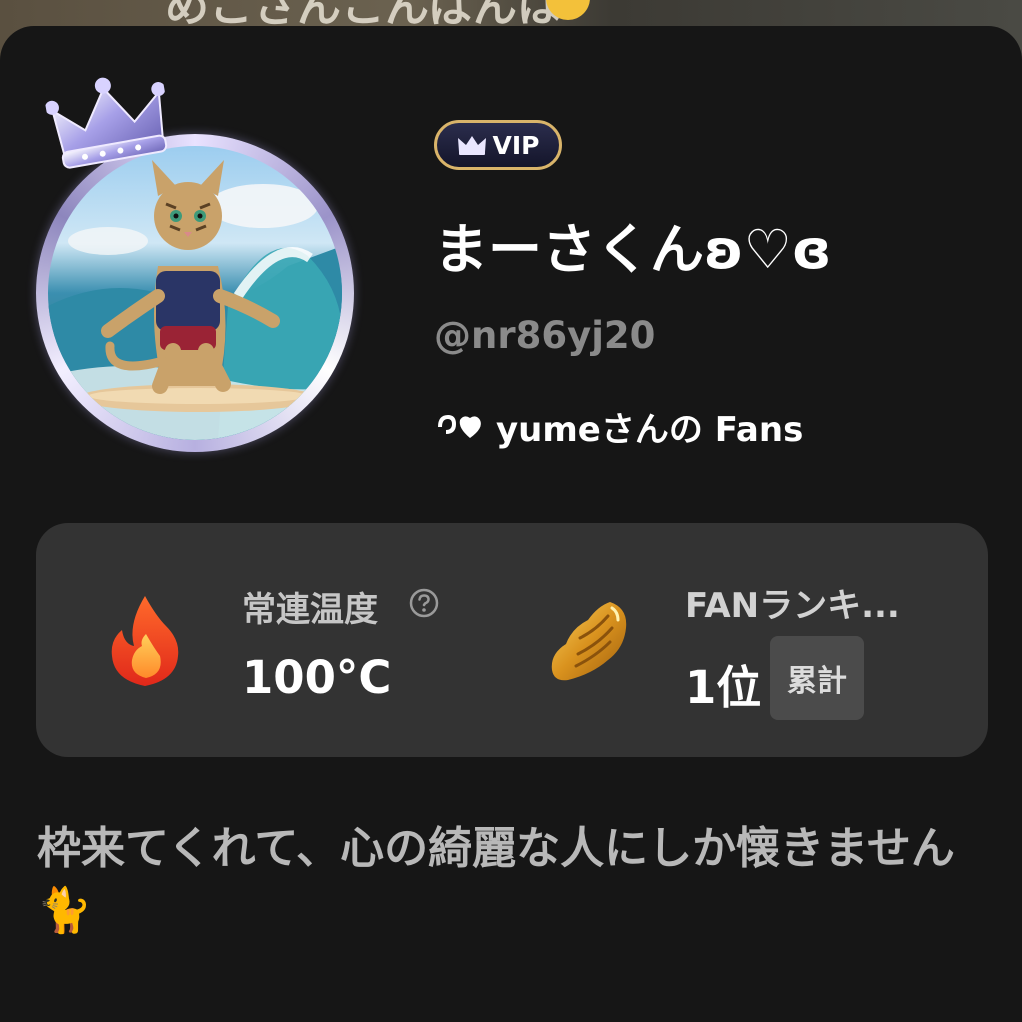 This screenshot has width=1022, height=1022. I want to click on fan-of-label: yumeさんの Fans, so click(650, 430).